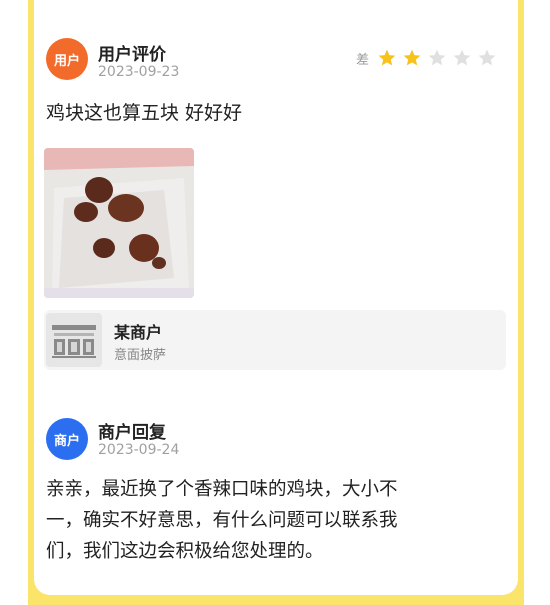 The height and width of the screenshot is (605, 550). What do you see at coordinates (144, 113) in the screenshot?
I see `review-text: 鸡块这也算五块 好好好` at bounding box center [144, 113].